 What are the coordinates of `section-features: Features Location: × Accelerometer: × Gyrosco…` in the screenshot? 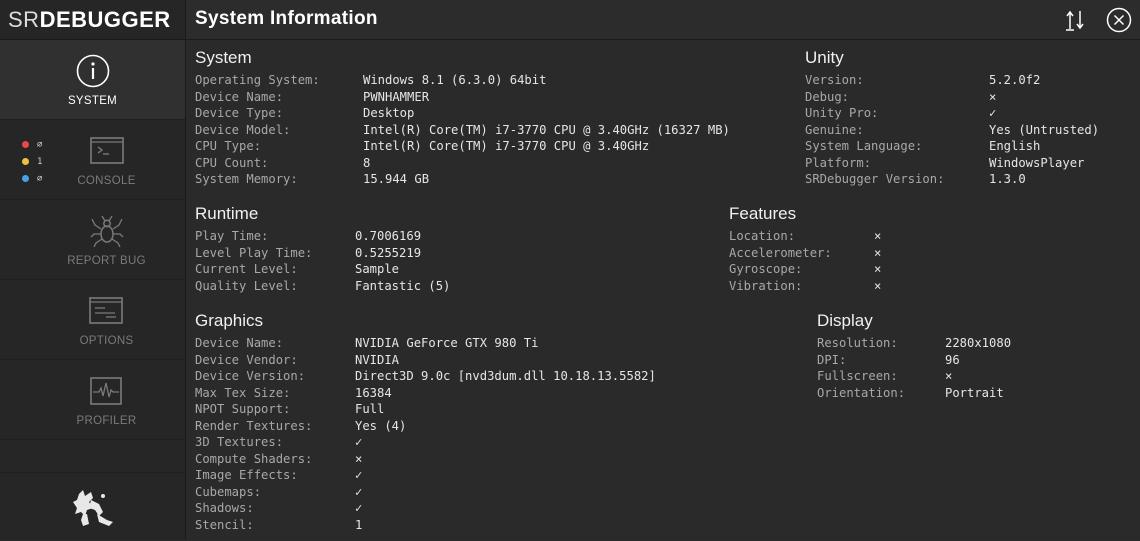 It's located at (805, 248).